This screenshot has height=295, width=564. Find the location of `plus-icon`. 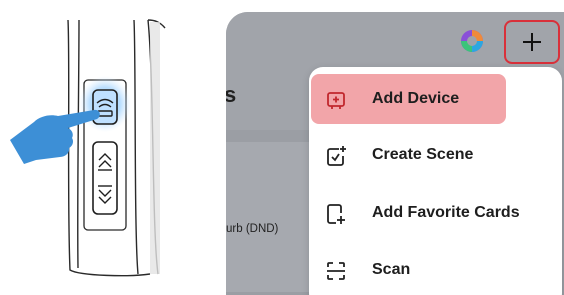

plus-icon is located at coordinates (532, 42).